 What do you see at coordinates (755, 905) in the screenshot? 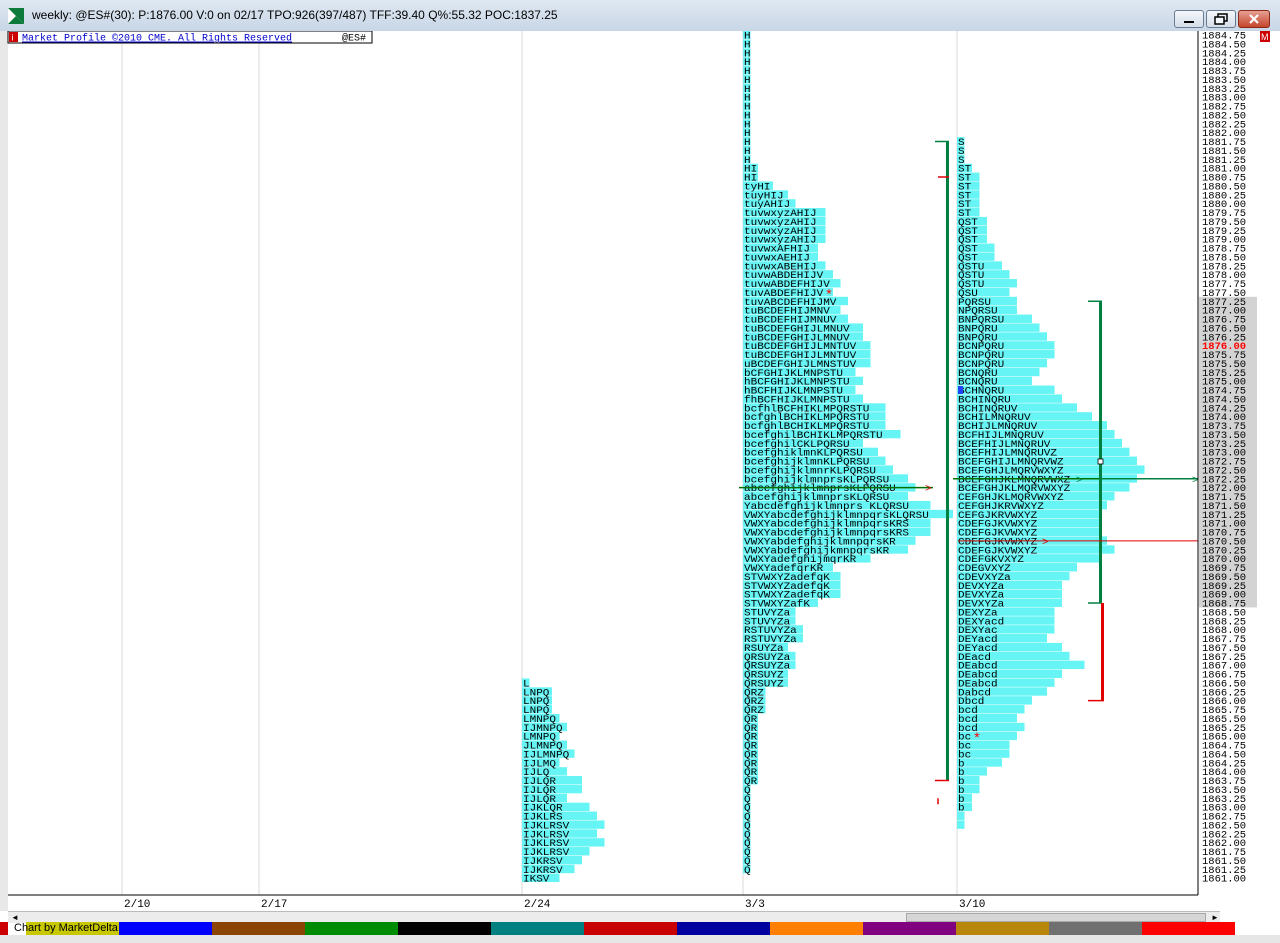
I see `date-tick-label: 3/3` at bounding box center [755, 905].